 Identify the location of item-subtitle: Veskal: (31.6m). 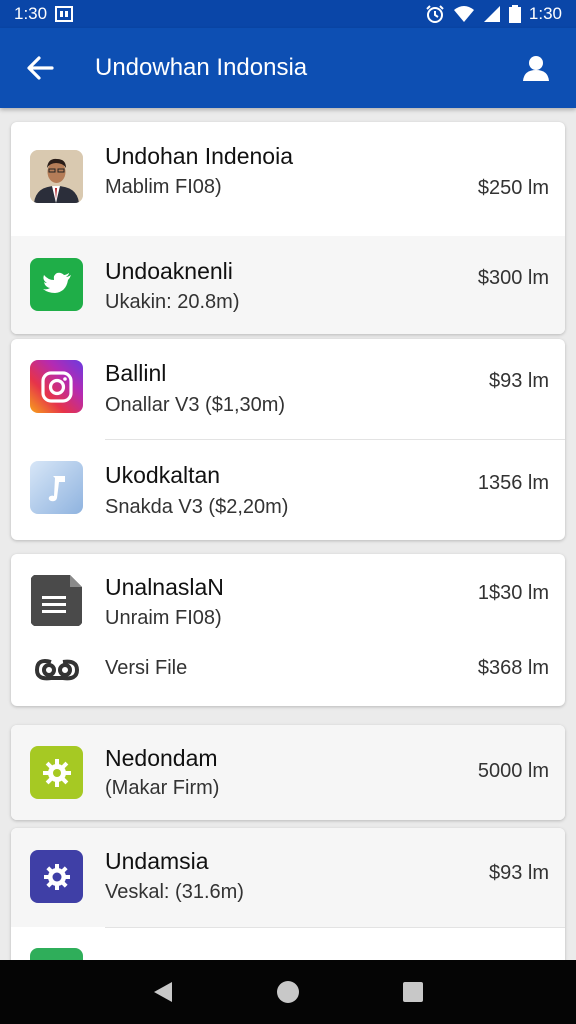
(174, 892).